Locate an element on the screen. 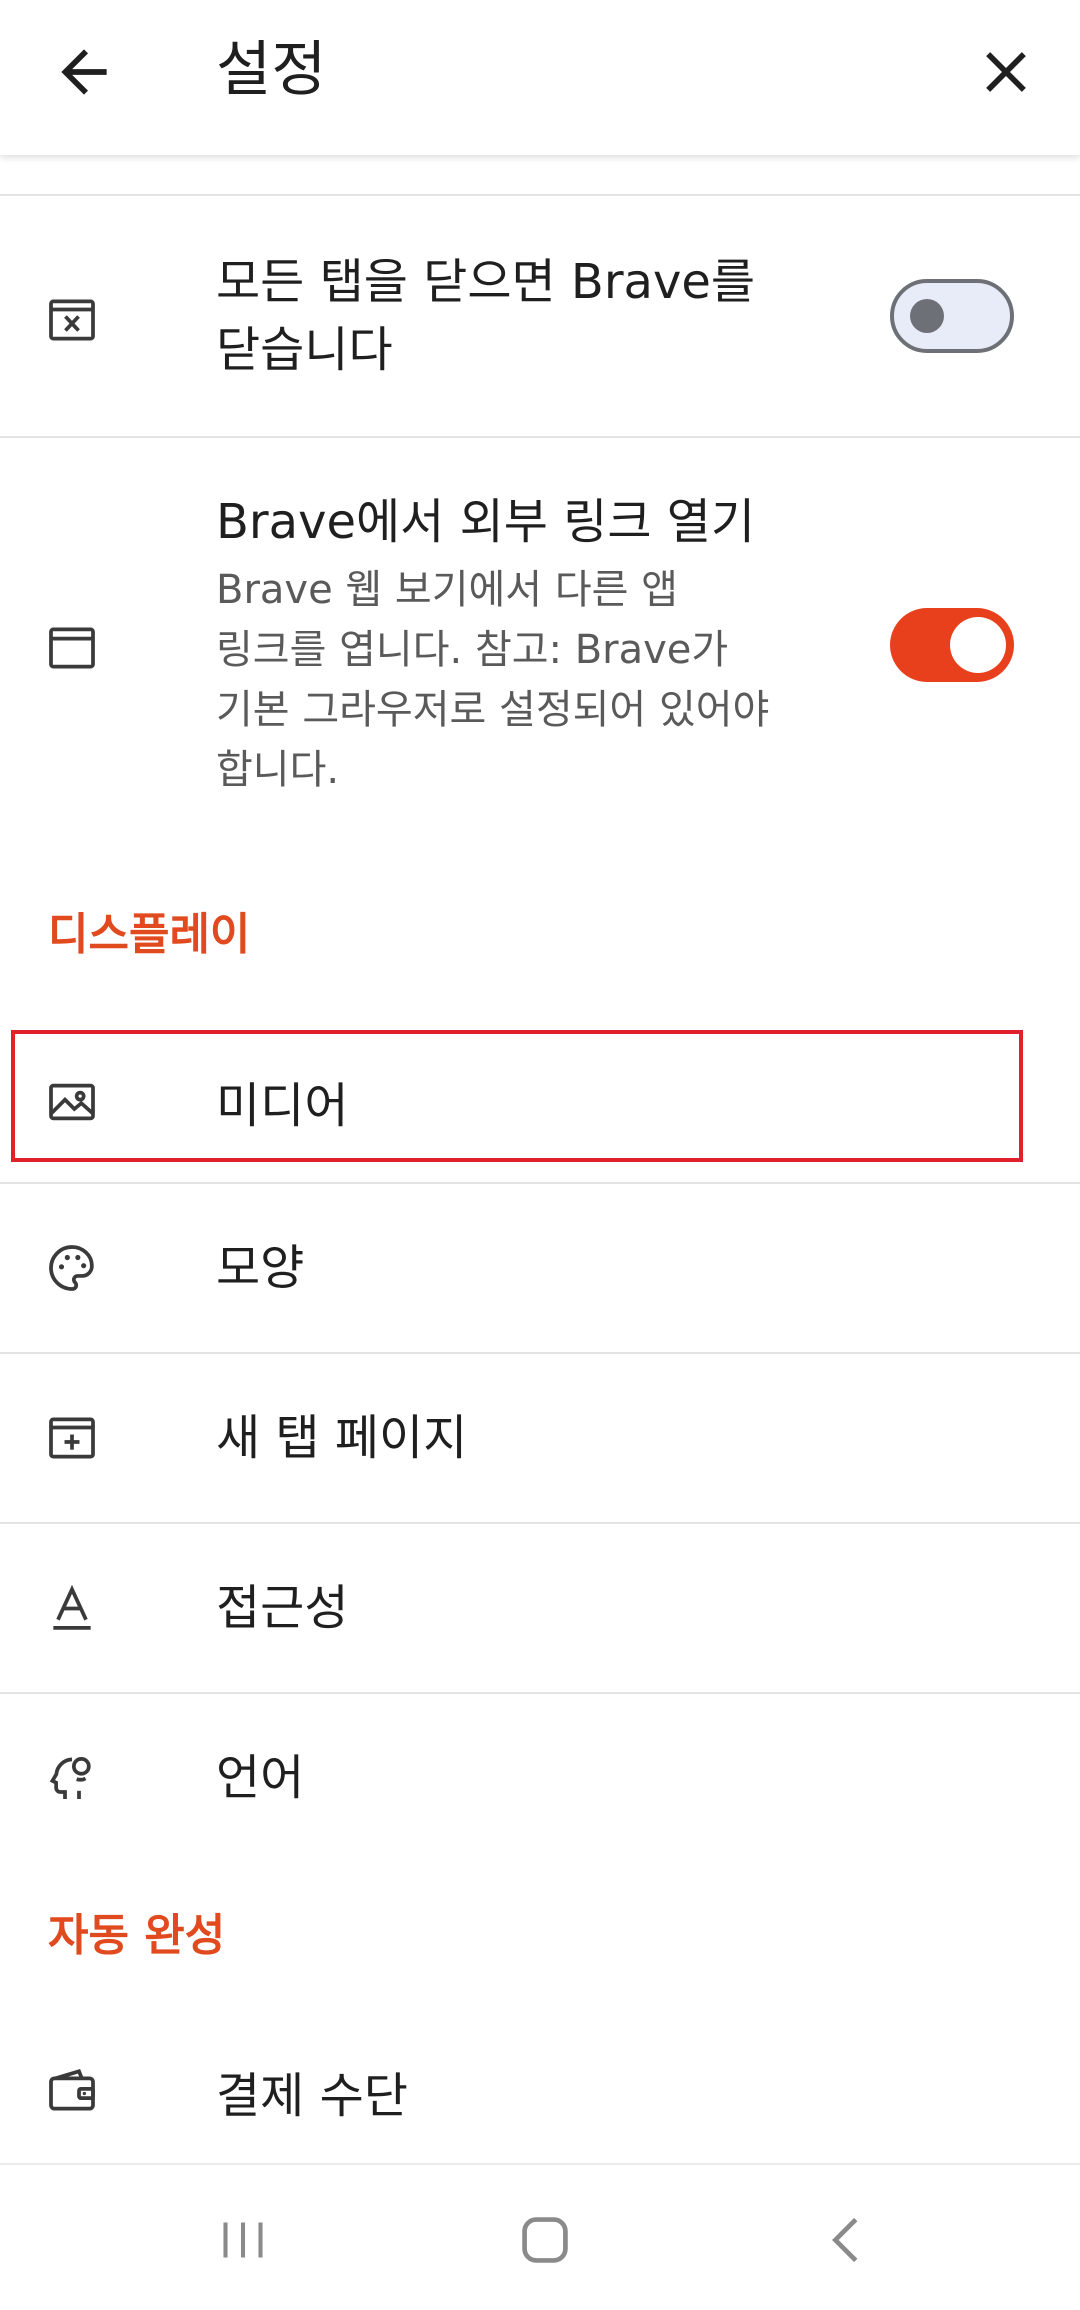  setting-label-cont: 닫습니다 is located at coordinates (304, 350).